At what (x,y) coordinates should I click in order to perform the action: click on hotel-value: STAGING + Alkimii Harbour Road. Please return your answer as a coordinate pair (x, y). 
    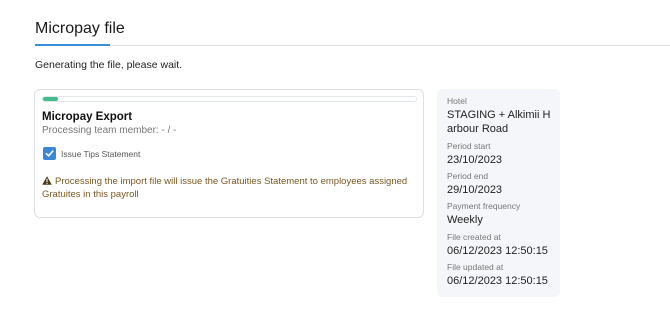
    Looking at the image, I should click on (499, 122).